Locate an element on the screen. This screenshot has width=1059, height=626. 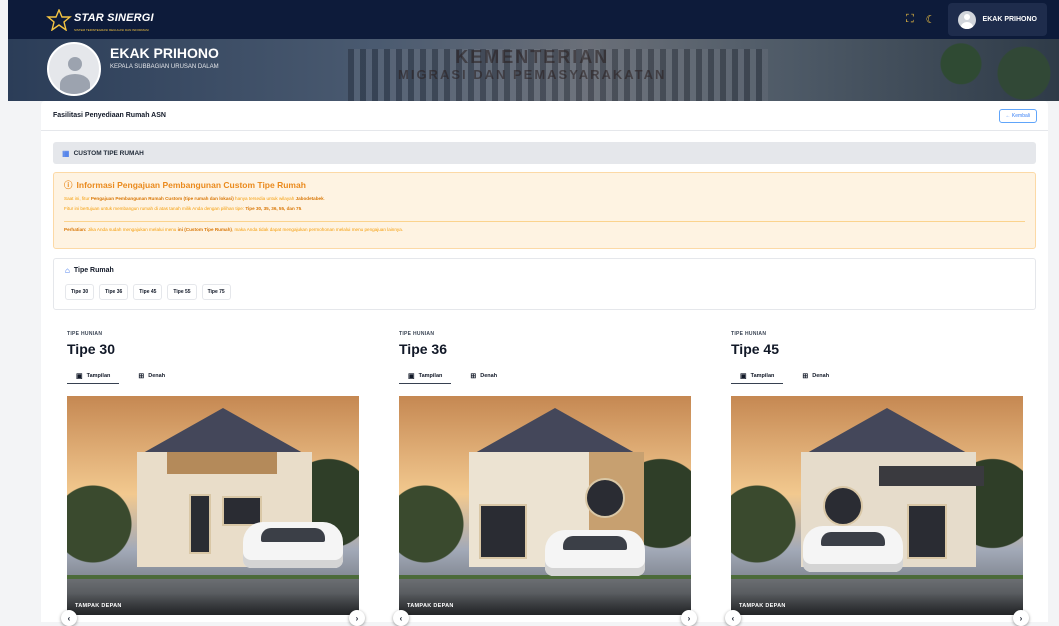
user-menu: EKAK PRIHONO is located at coordinates (997, 19).